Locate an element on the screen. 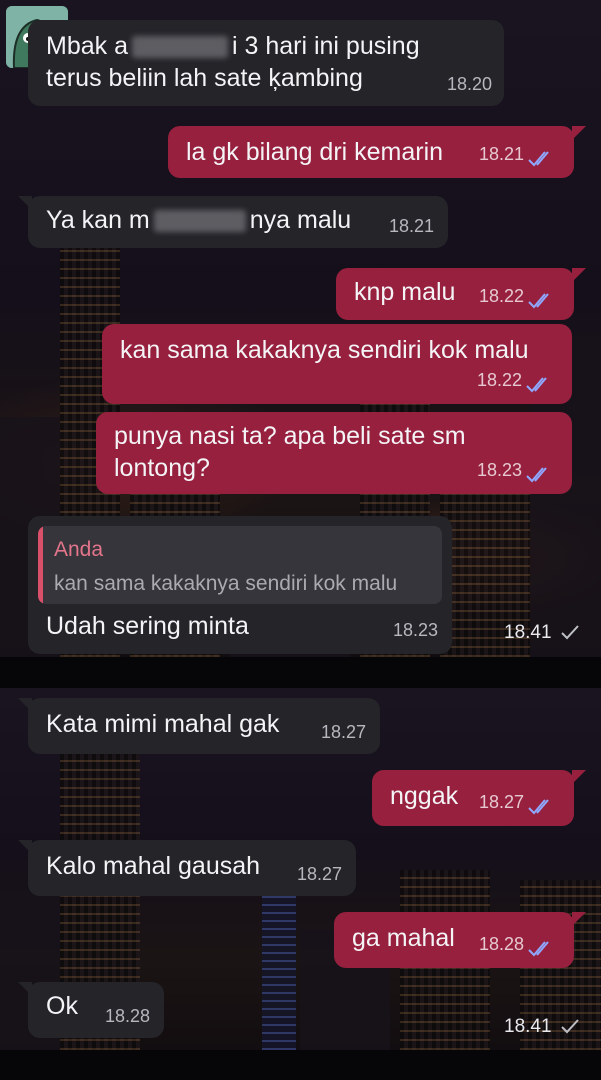 This screenshot has width=601, height=1080. incoming-message: Ok 18.28 is located at coordinates (91, 1010).